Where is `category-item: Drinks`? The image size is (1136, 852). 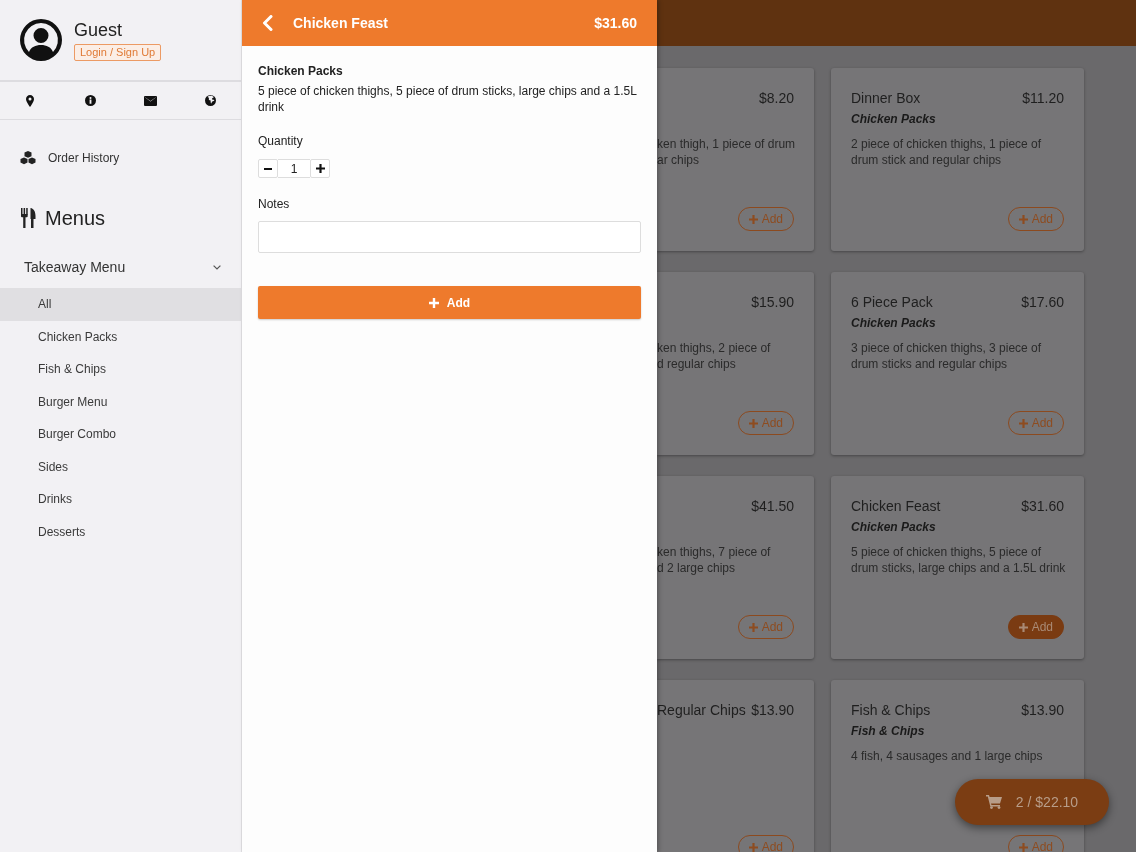
category-item: Drinks is located at coordinates (120, 499).